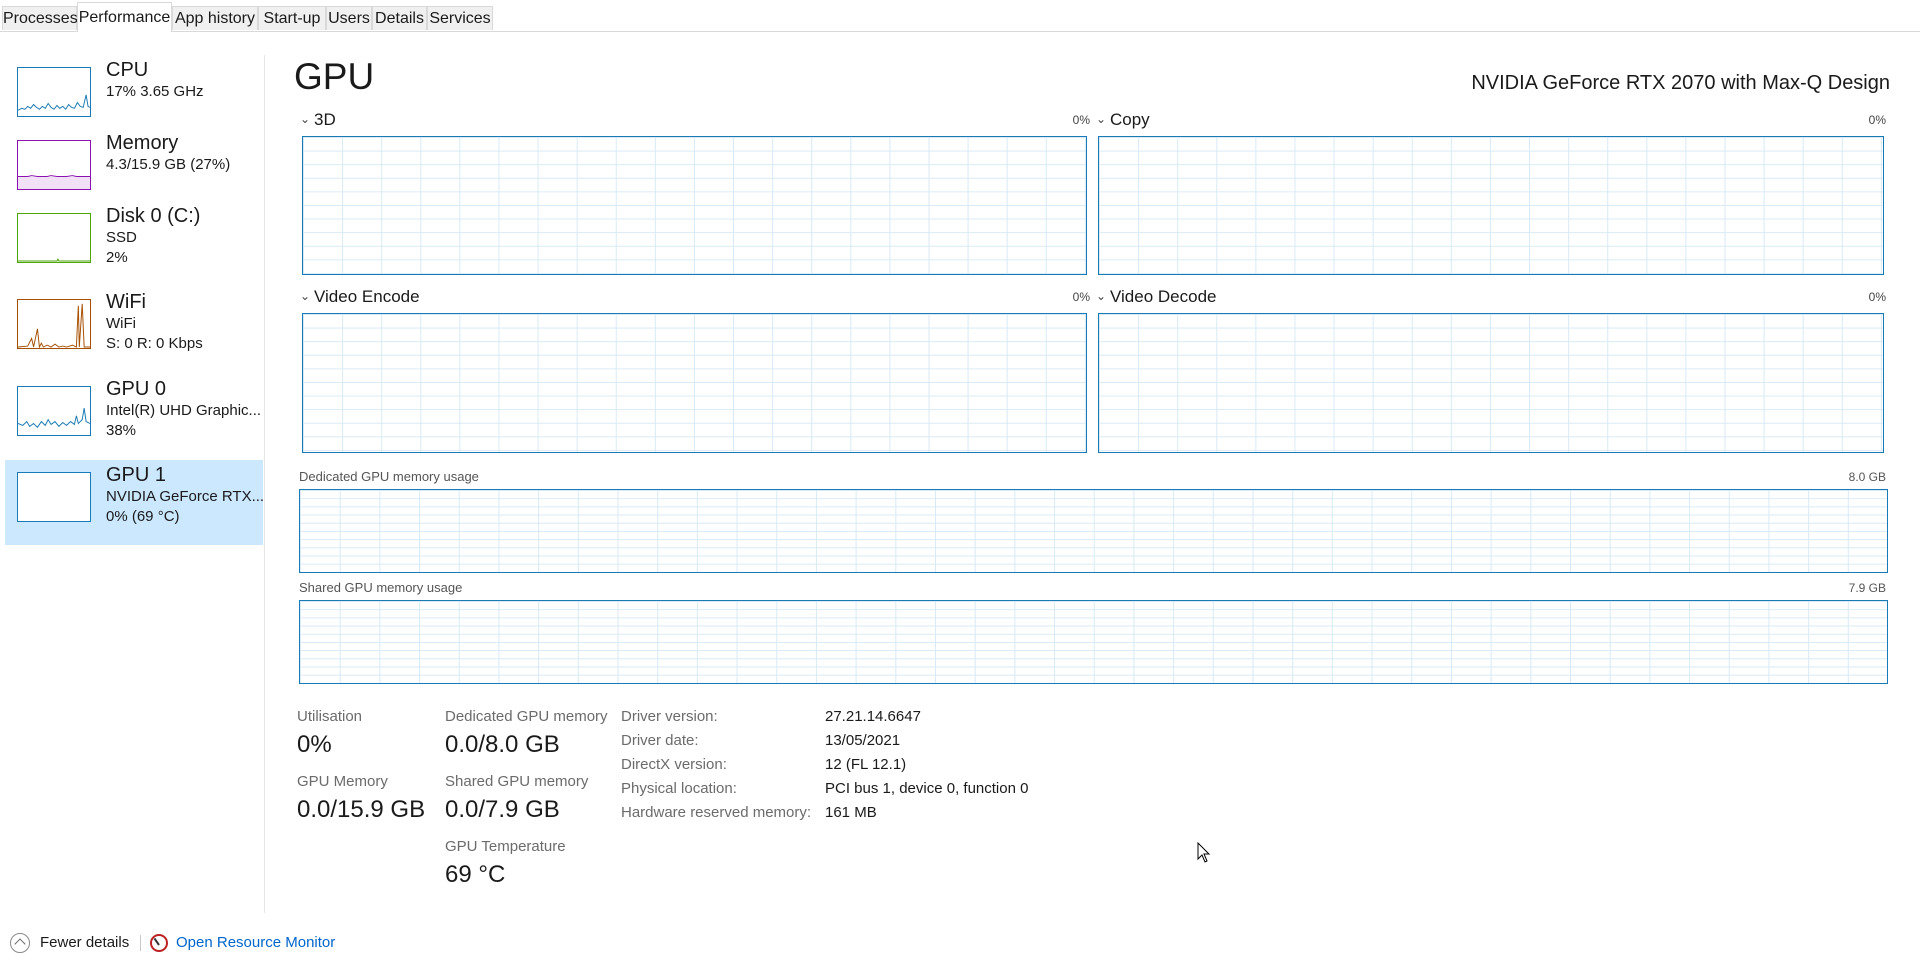 The height and width of the screenshot is (976, 1920). What do you see at coordinates (256, 942) in the screenshot?
I see `open-resource-monitor-label: Open Resource Monitor` at bounding box center [256, 942].